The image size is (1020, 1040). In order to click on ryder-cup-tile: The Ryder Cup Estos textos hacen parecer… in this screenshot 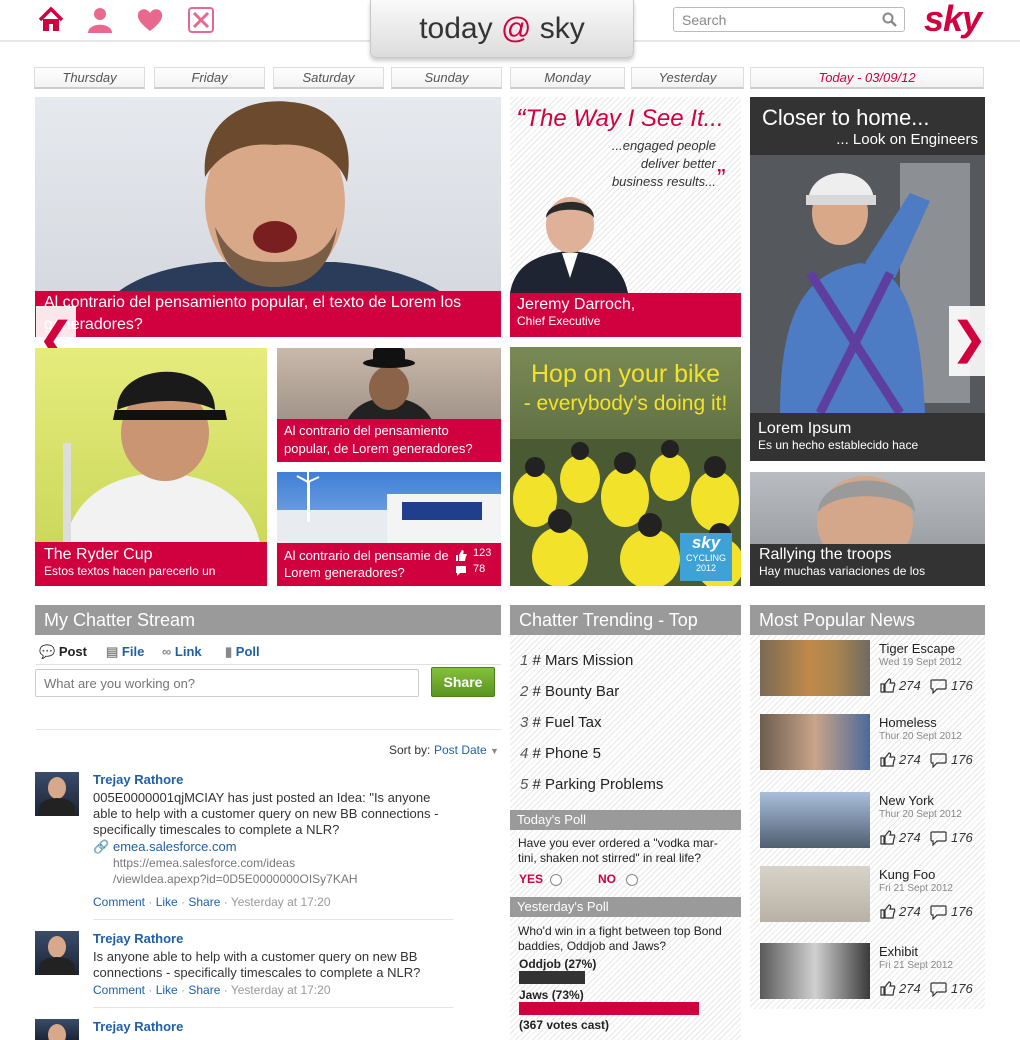, I will do `click(151, 467)`.